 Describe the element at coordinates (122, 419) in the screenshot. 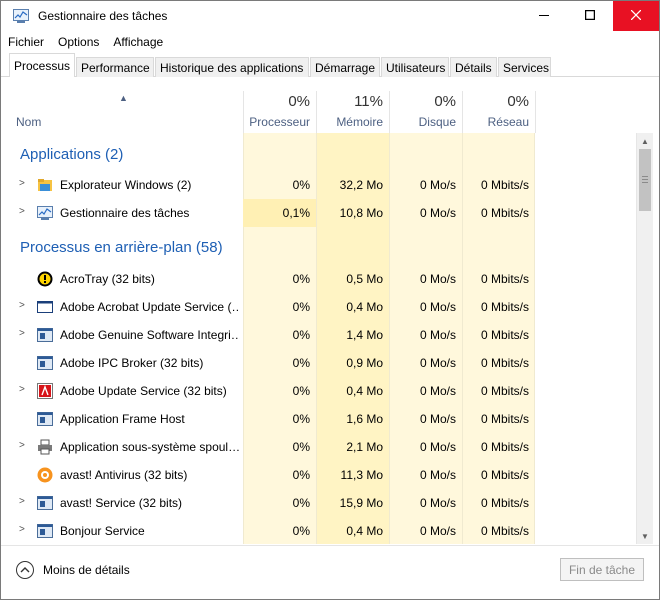

I see `process-name: Application Frame Host` at that location.